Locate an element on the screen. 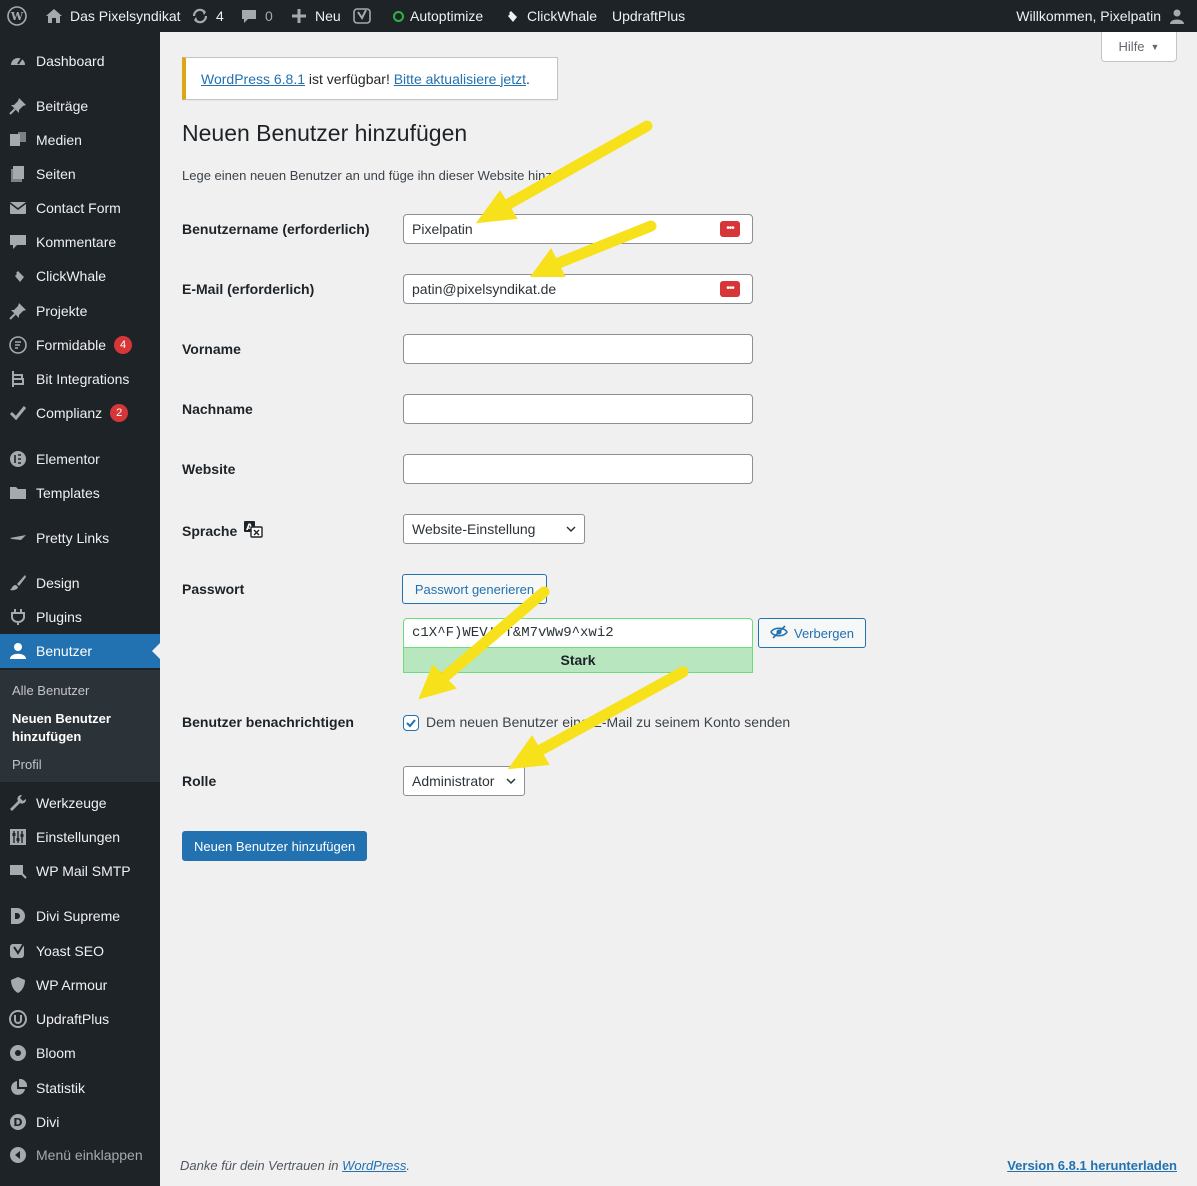 This screenshot has height=1186, width=1197. role-select: Administrator is located at coordinates (464, 781).